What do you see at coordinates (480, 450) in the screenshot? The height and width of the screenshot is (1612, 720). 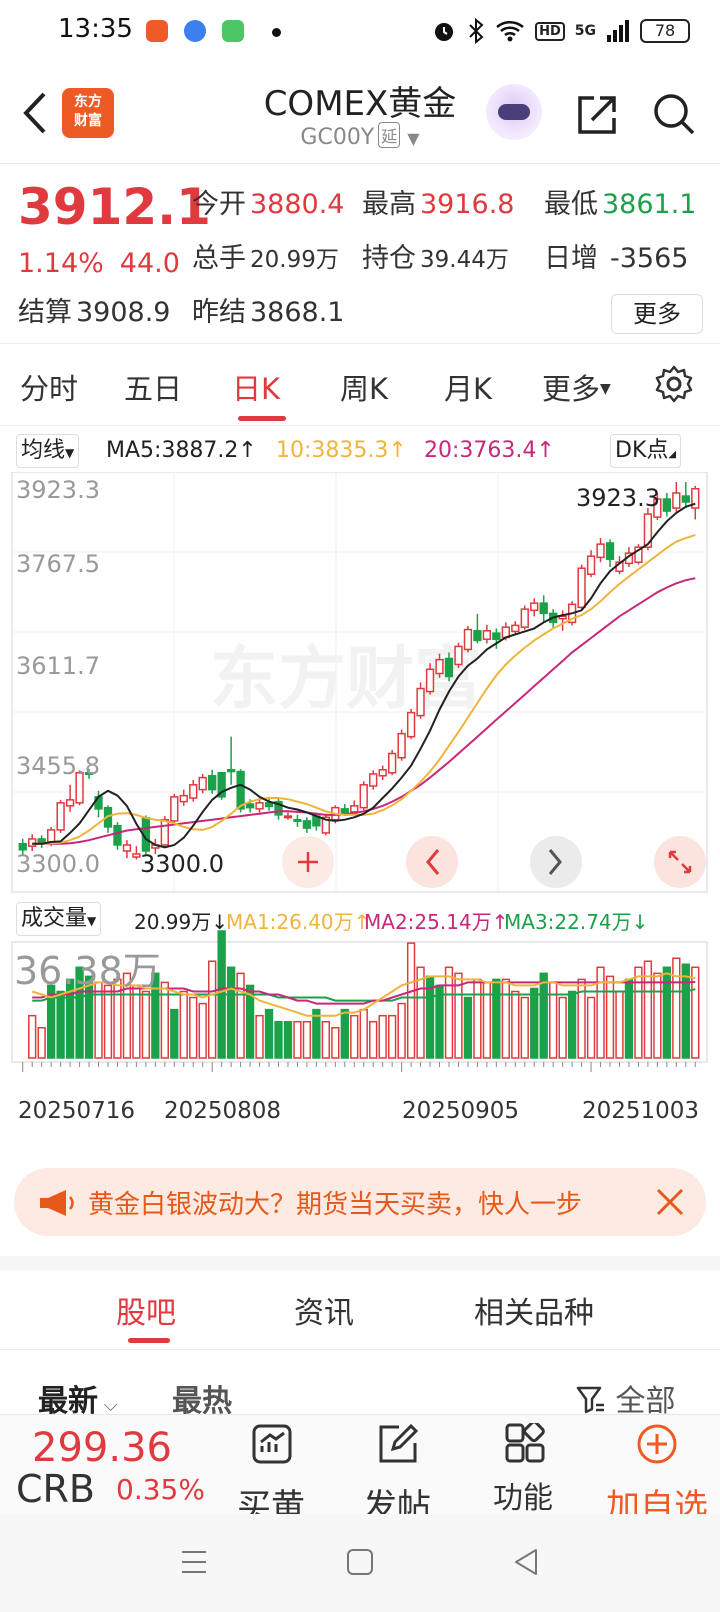 I see `ma20-text: 20:3763.4` at bounding box center [480, 450].